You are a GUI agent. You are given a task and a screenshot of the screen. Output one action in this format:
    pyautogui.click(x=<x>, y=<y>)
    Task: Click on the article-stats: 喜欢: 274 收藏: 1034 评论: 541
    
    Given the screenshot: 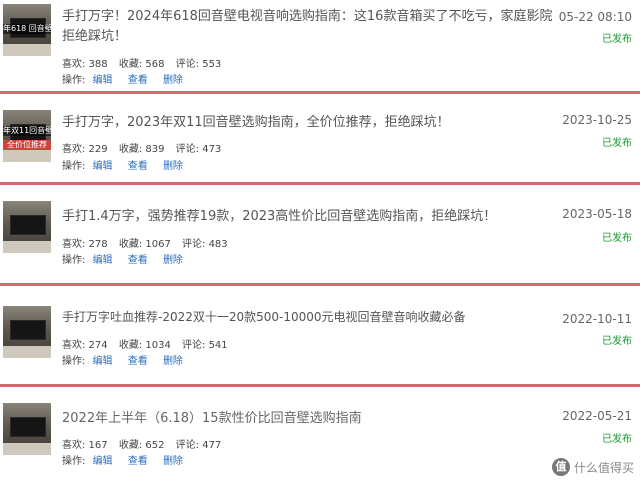 What is the action you would take?
    pyautogui.click(x=149, y=343)
    